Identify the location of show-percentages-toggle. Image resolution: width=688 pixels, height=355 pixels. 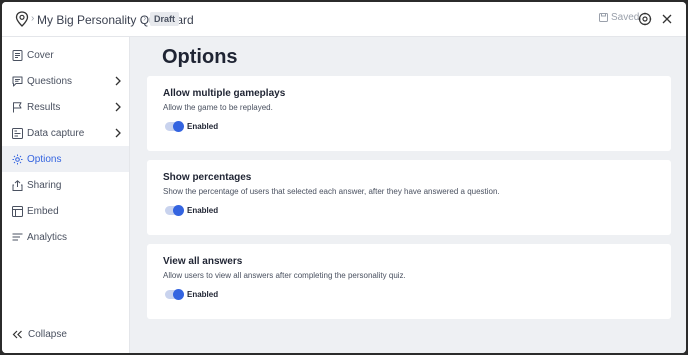
(174, 210).